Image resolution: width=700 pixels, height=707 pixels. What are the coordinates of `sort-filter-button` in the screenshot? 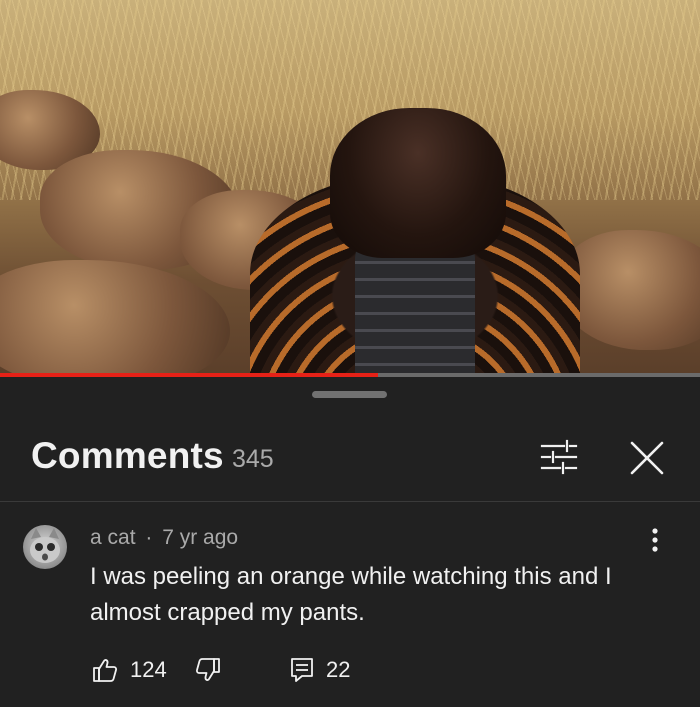 It's located at (559, 457).